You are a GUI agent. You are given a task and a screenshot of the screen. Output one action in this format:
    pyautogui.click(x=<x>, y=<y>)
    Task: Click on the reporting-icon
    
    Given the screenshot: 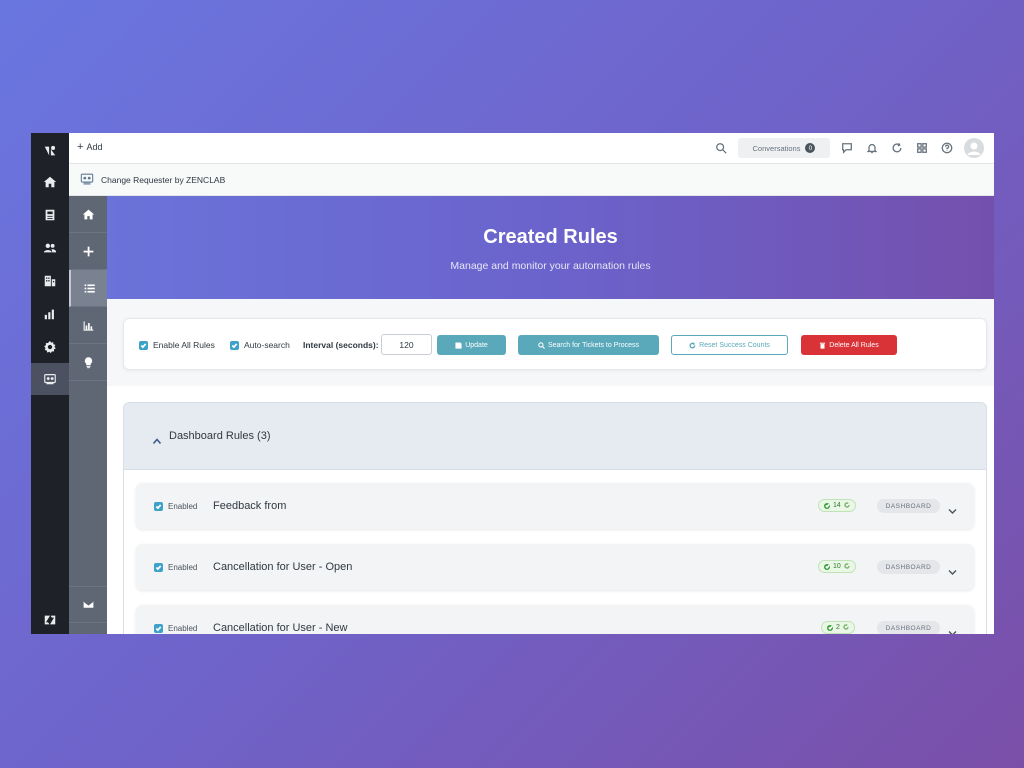 What is the action you would take?
    pyautogui.click(x=50, y=314)
    